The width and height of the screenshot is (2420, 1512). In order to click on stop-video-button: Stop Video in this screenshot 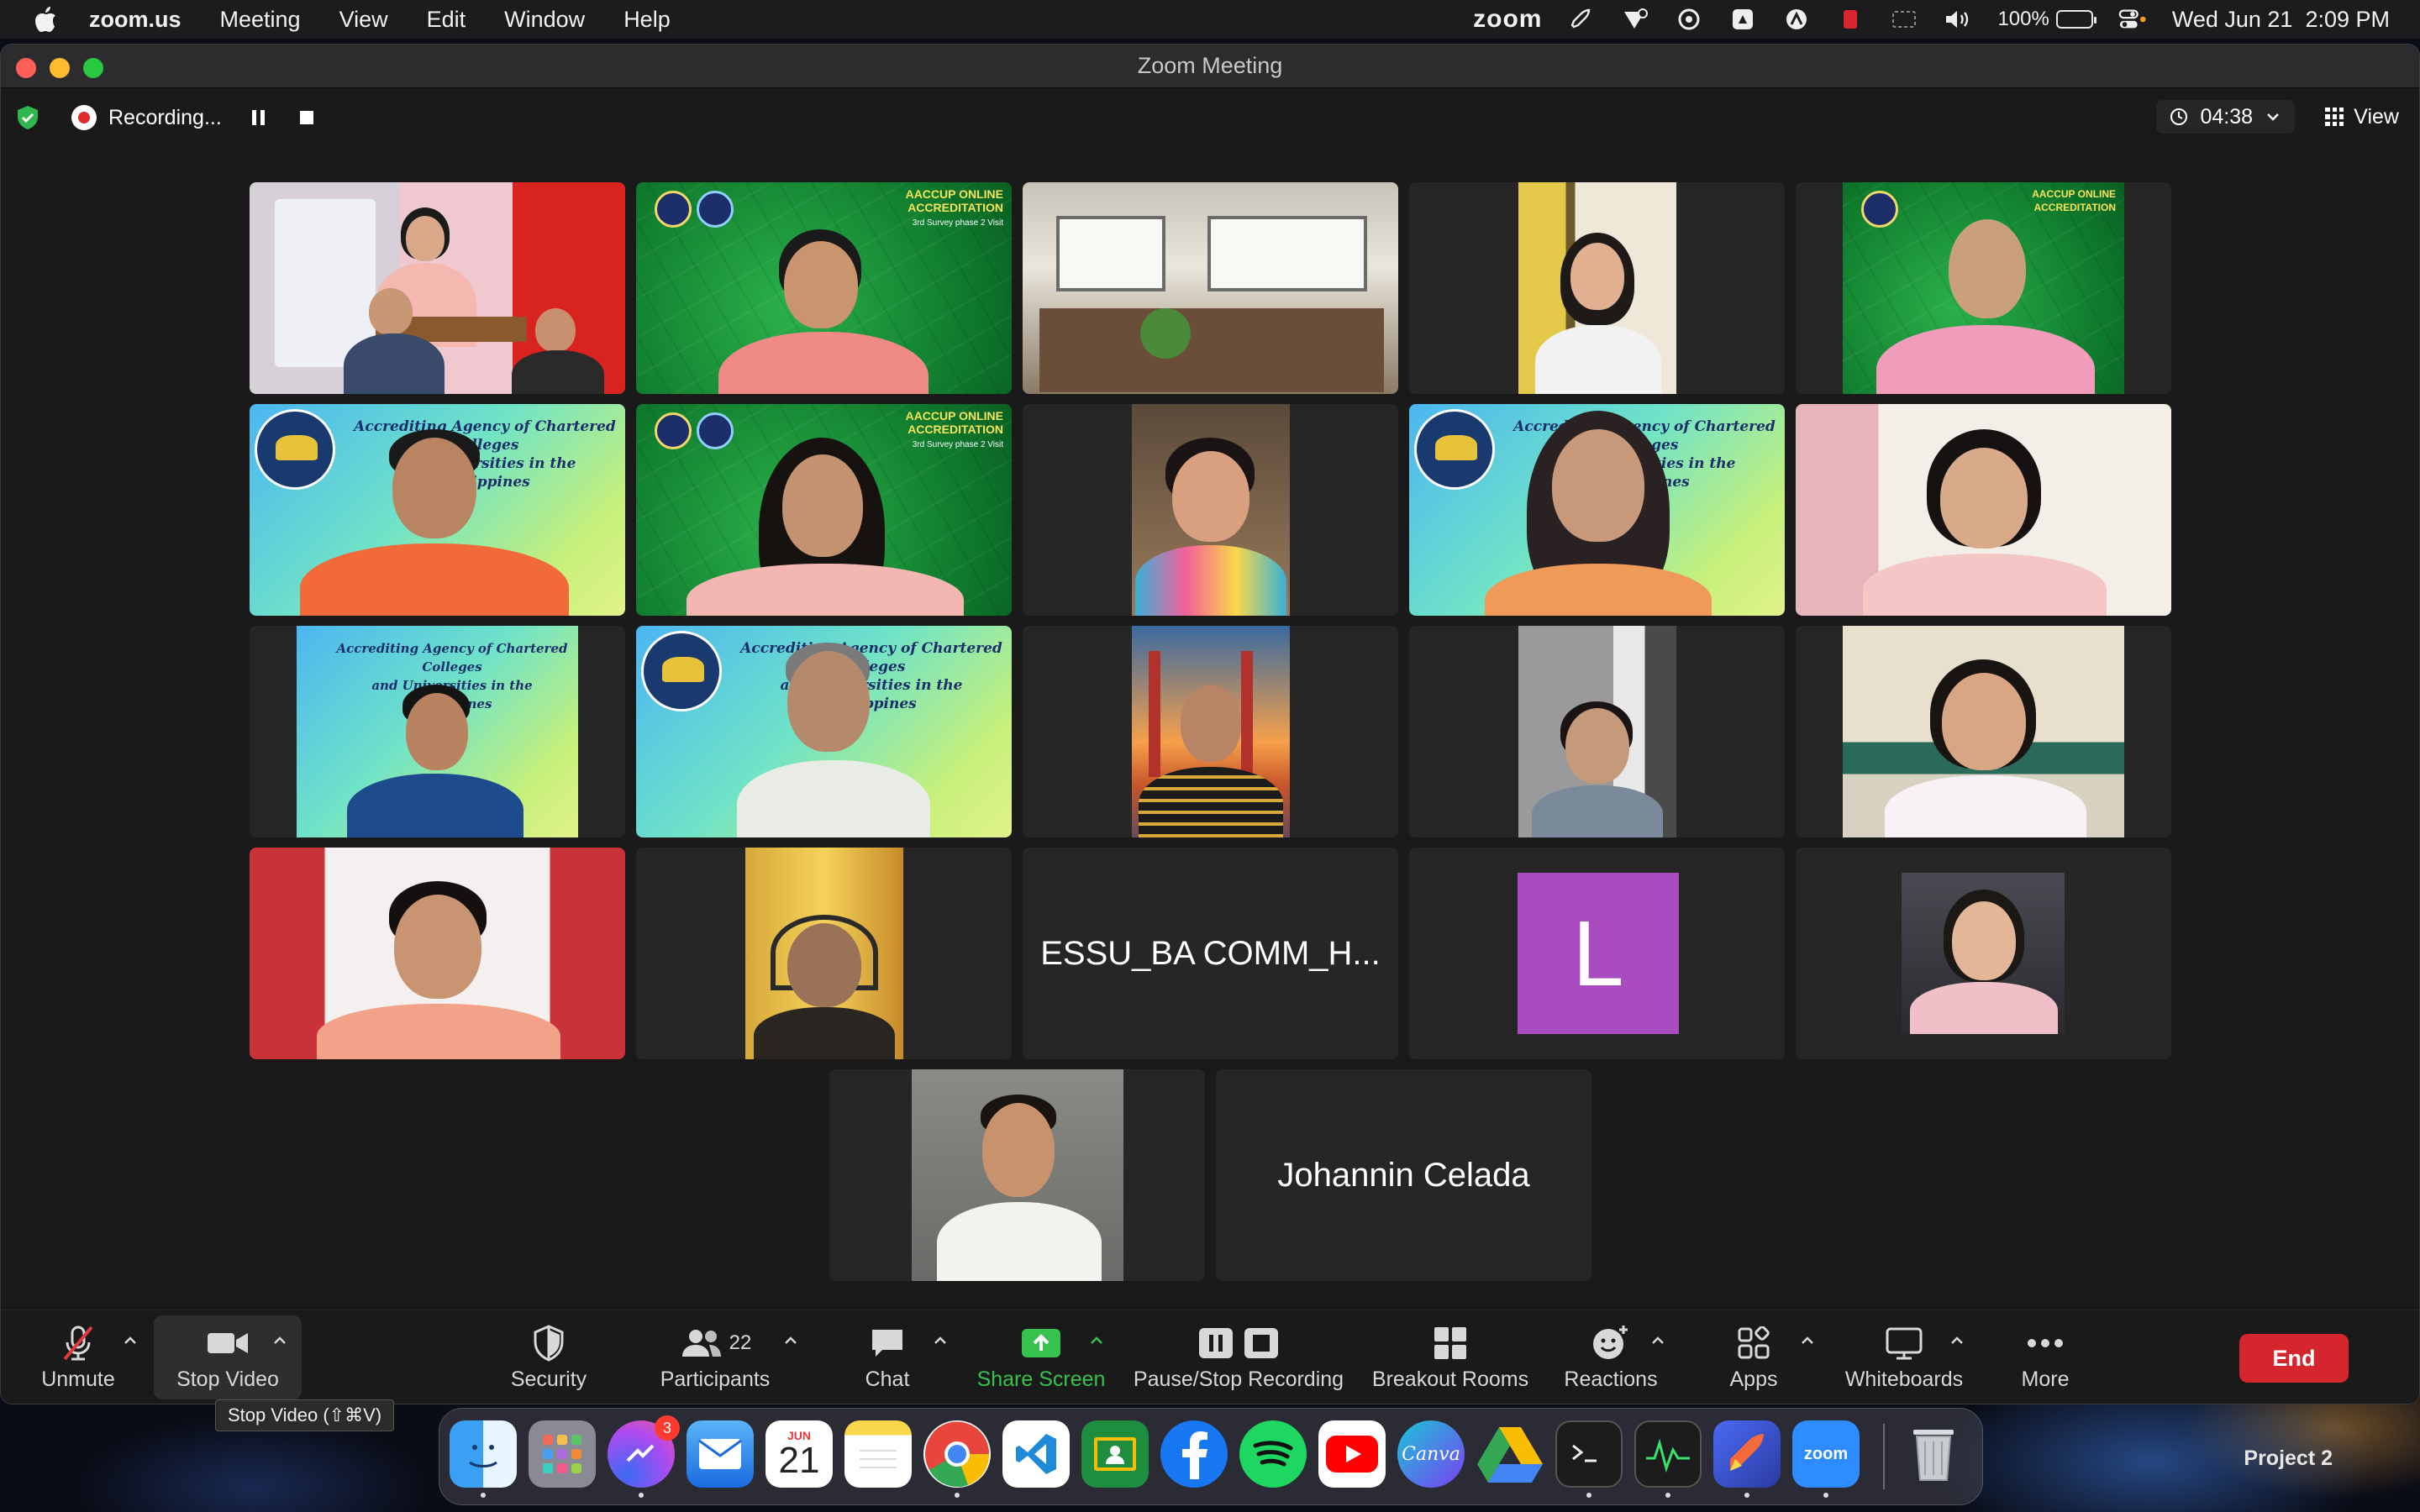, I will do `click(228, 1357)`.